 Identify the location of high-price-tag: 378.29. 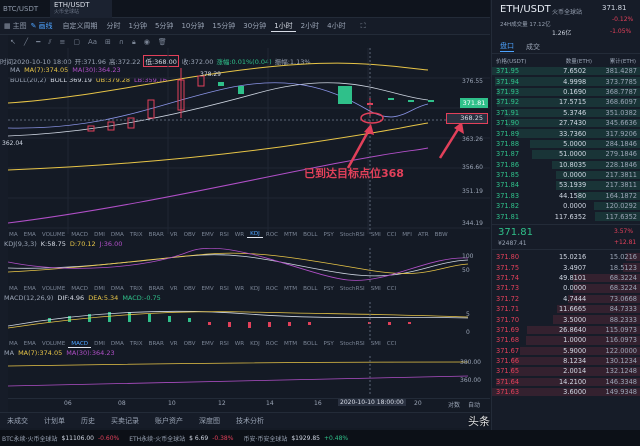
(210, 74).